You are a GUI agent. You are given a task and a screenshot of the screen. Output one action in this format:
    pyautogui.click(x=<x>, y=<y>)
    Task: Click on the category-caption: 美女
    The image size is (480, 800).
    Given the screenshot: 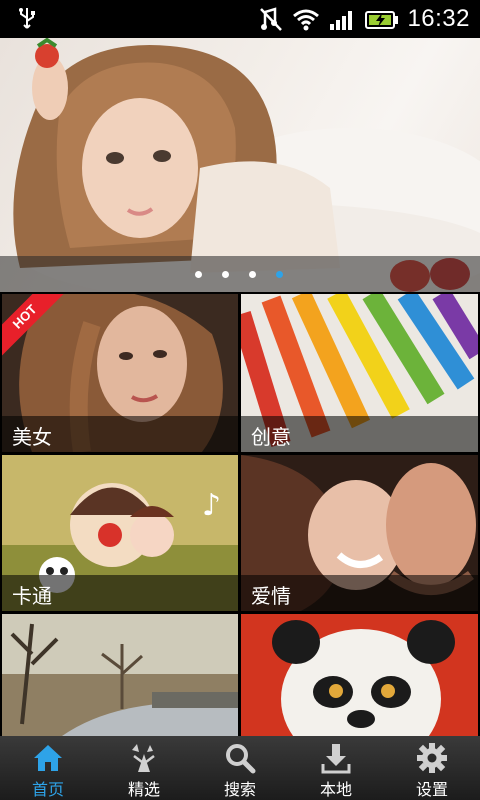 What is the action you would take?
    pyautogui.click(x=120, y=434)
    